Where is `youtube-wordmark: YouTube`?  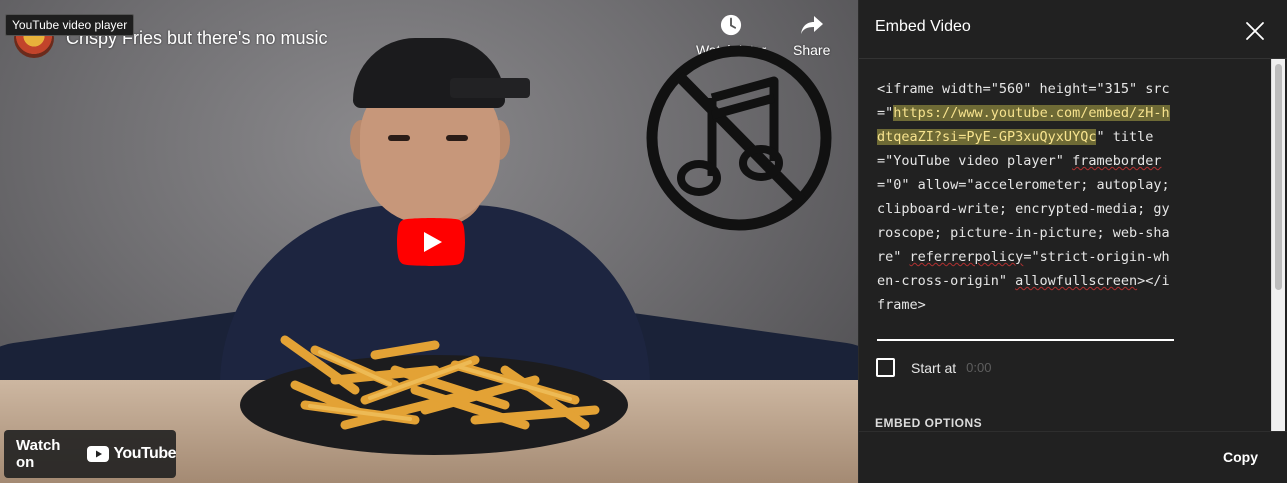
youtube-wordmark: YouTube is located at coordinates (144, 453).